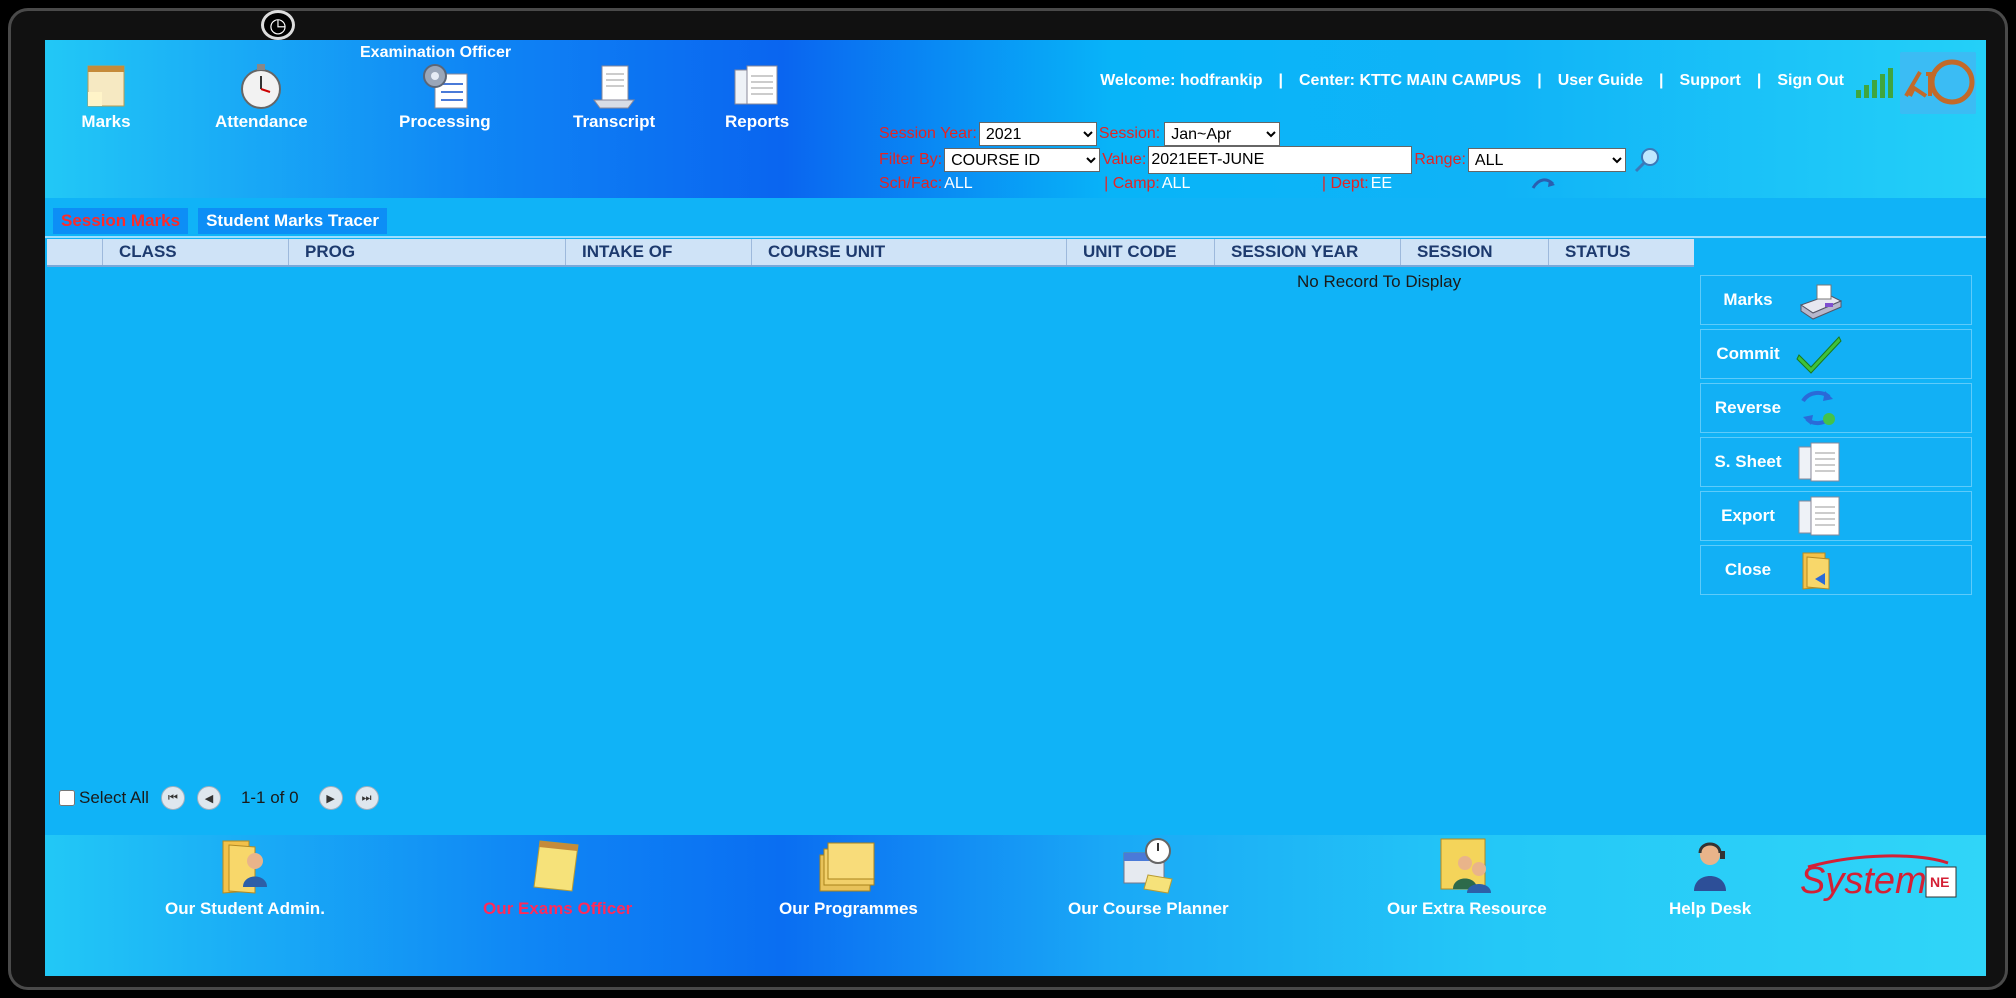  What do you see at coordinates (1810, 81) in the screenshot?
I see `sign-out-link: Sign Out` at bounding box center [1810, 81].